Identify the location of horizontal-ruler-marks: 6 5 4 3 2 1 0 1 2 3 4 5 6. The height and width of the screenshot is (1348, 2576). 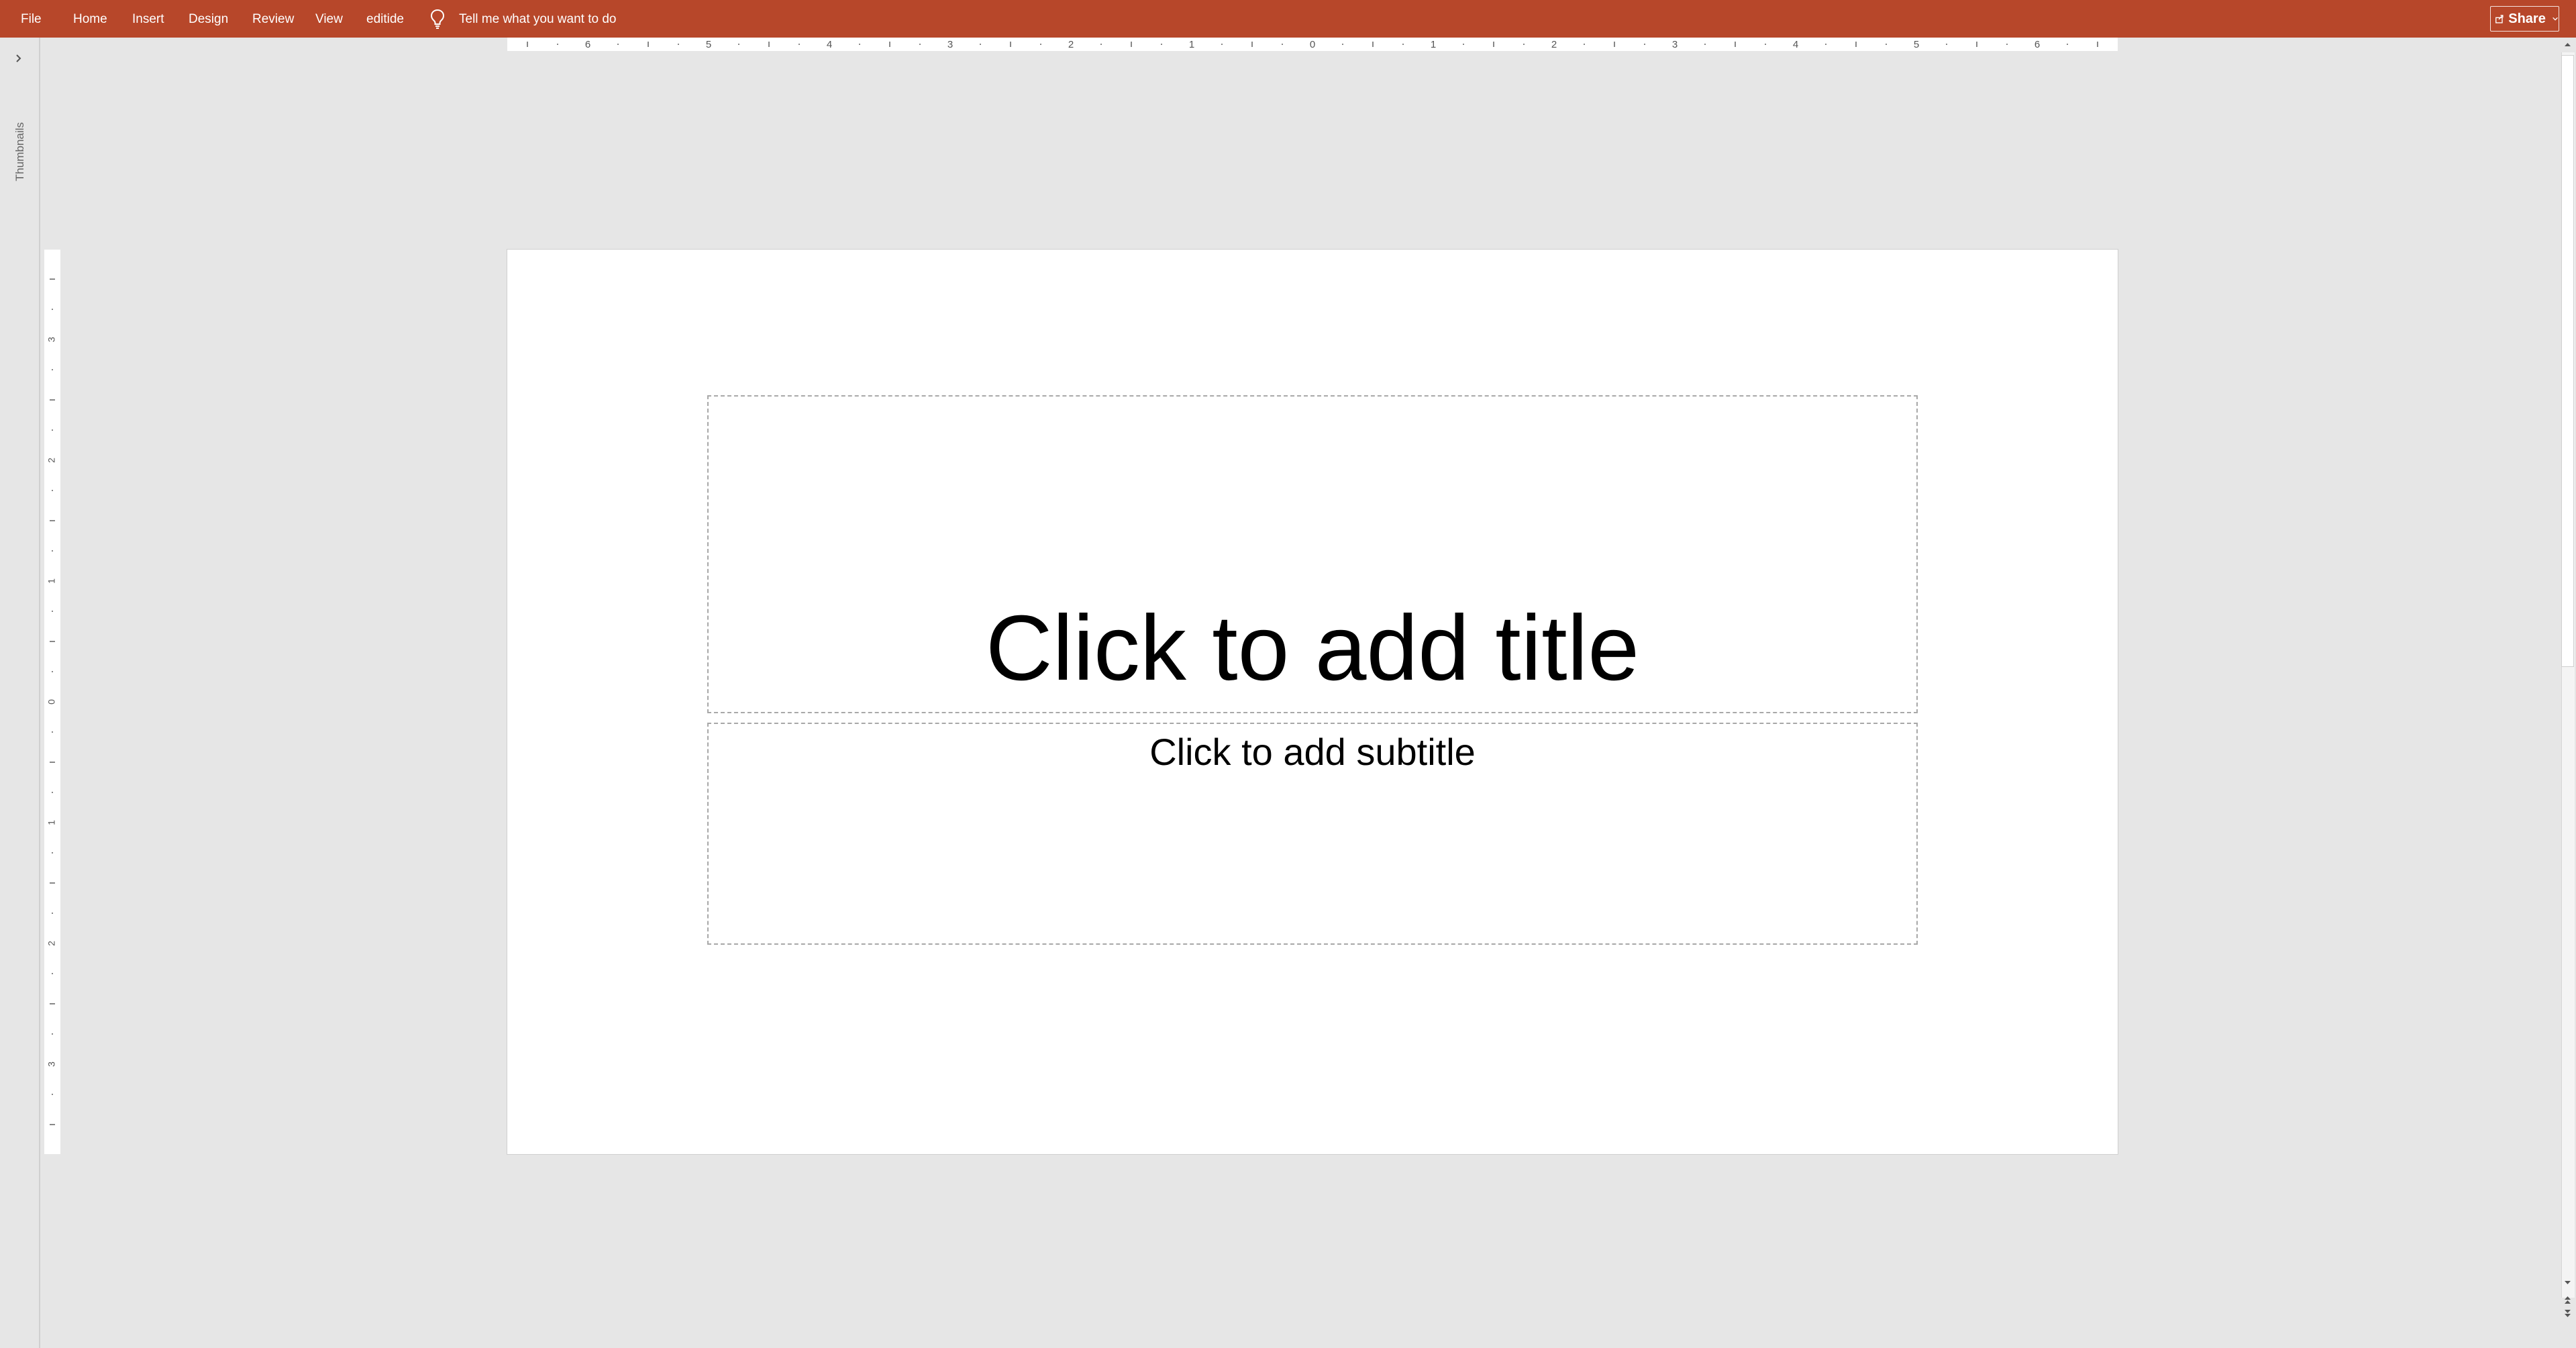
(1312, 44).